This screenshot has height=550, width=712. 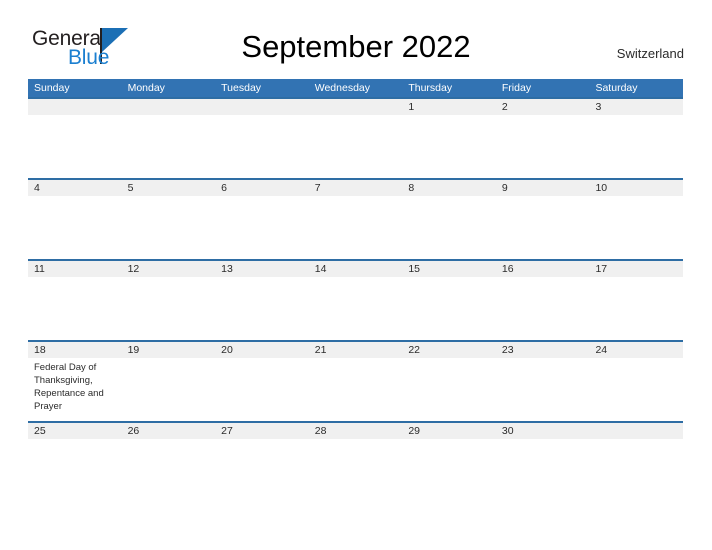 I want to click on day-number: 22, so click(x=414, y=350).